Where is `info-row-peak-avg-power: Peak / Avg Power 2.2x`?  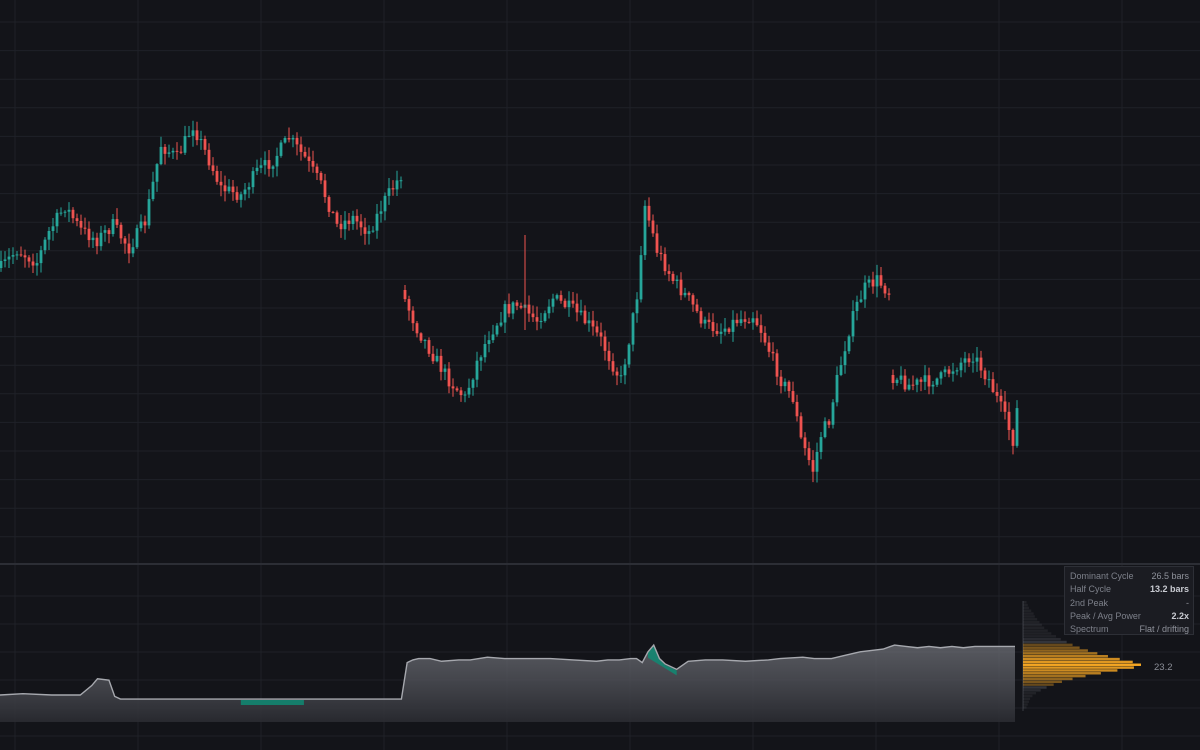 info-row-peak-avg-power: Peak / Avg Power 2.2x is located at coordinates (1129, 616).